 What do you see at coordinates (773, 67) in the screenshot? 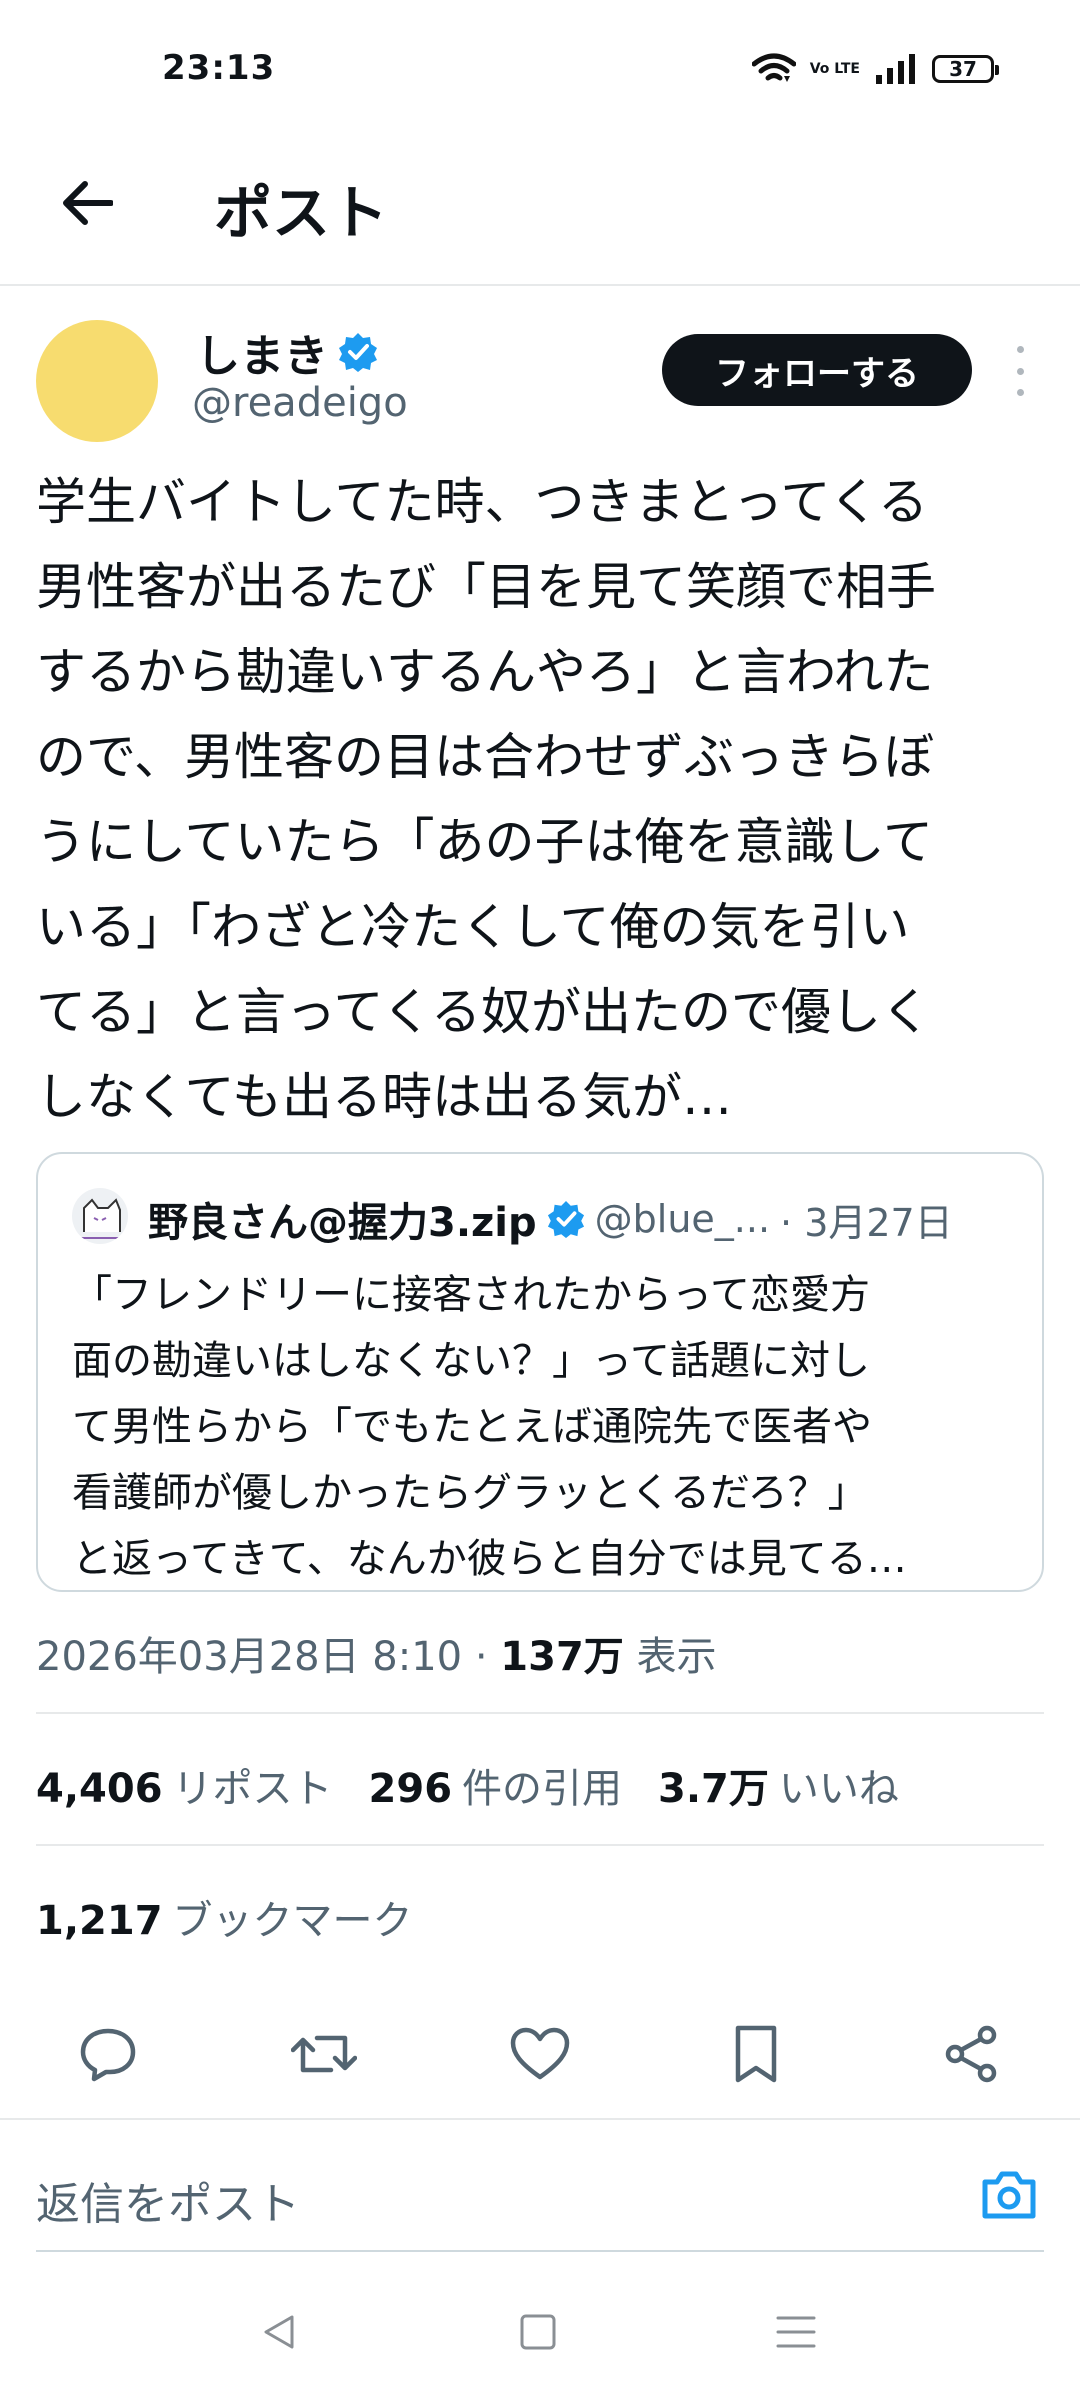
I see `wifi-icon` at bounding box center [773, 67].